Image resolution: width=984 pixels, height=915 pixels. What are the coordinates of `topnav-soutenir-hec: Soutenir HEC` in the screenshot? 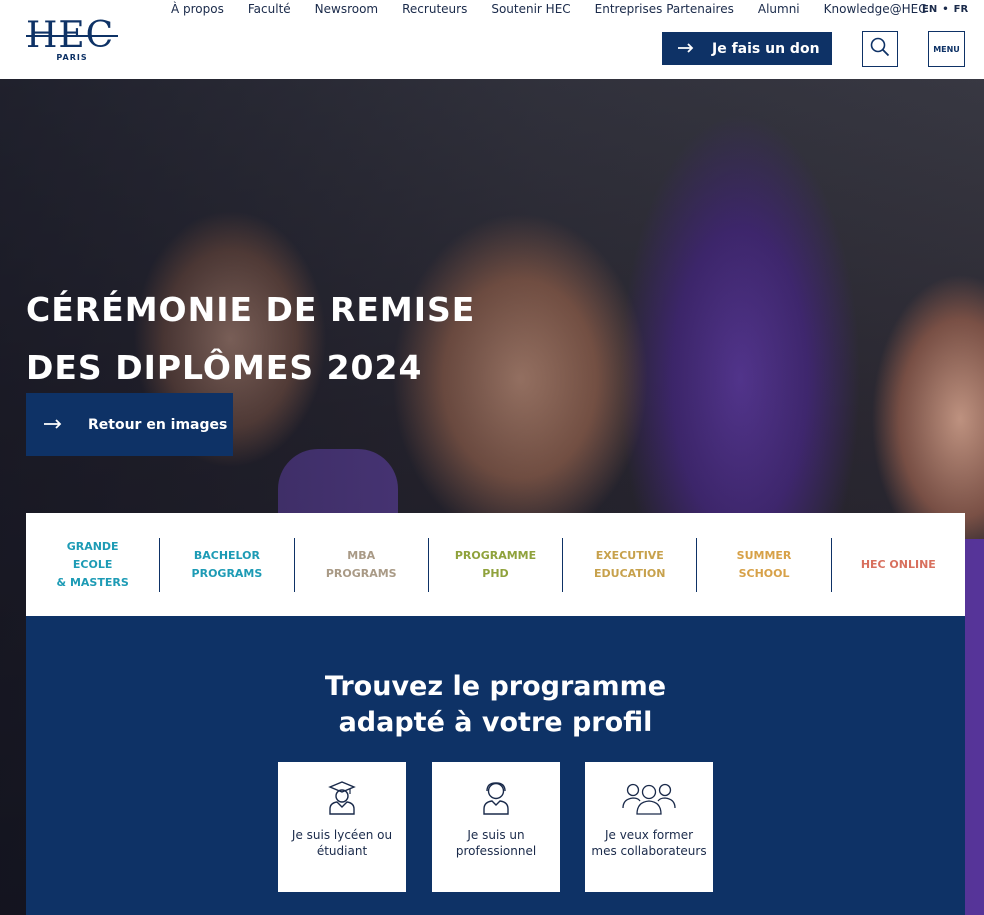 It's located at (530, 9).